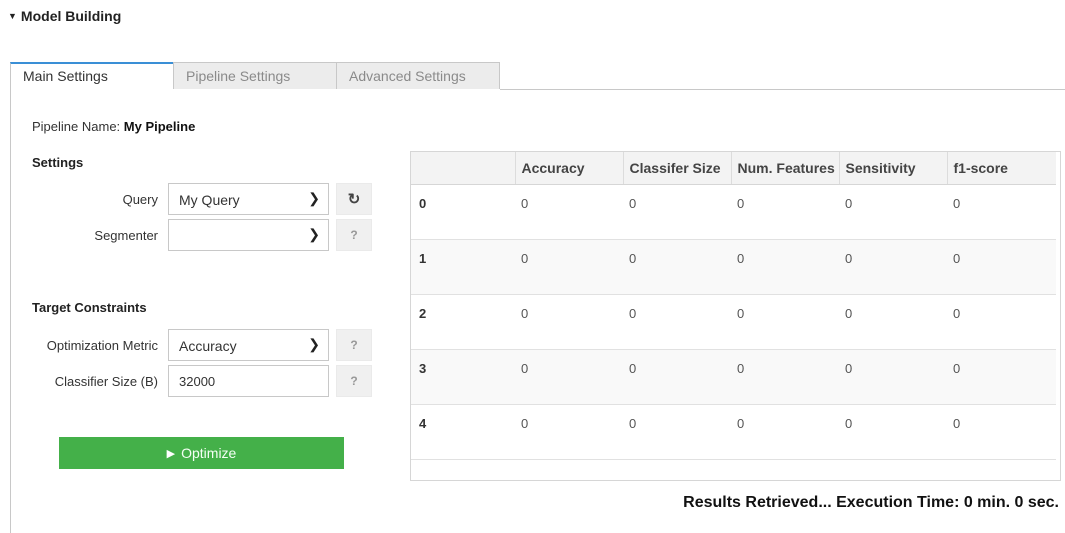 The height and width of the screenshot is (533, 1065). Describe the element at coordinates (140, 199) in the screenshot. I see `query-label: Query` at that location.